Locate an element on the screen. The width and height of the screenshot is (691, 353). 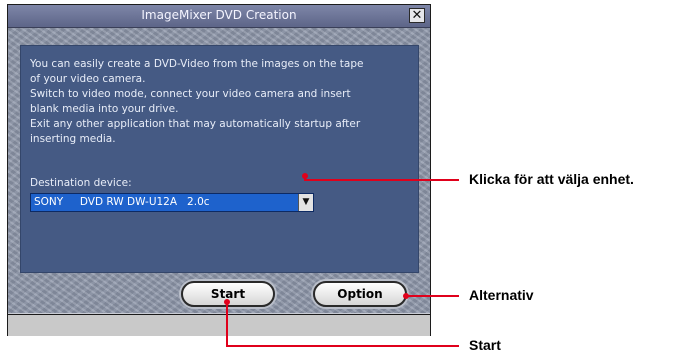
start-callout-dot is located at coordinates (227, 302).